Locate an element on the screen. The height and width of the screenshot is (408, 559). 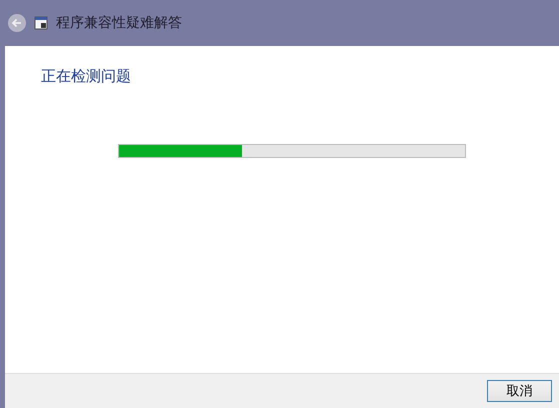
cancel-button: 取消 is located at coordinates (519, 391).